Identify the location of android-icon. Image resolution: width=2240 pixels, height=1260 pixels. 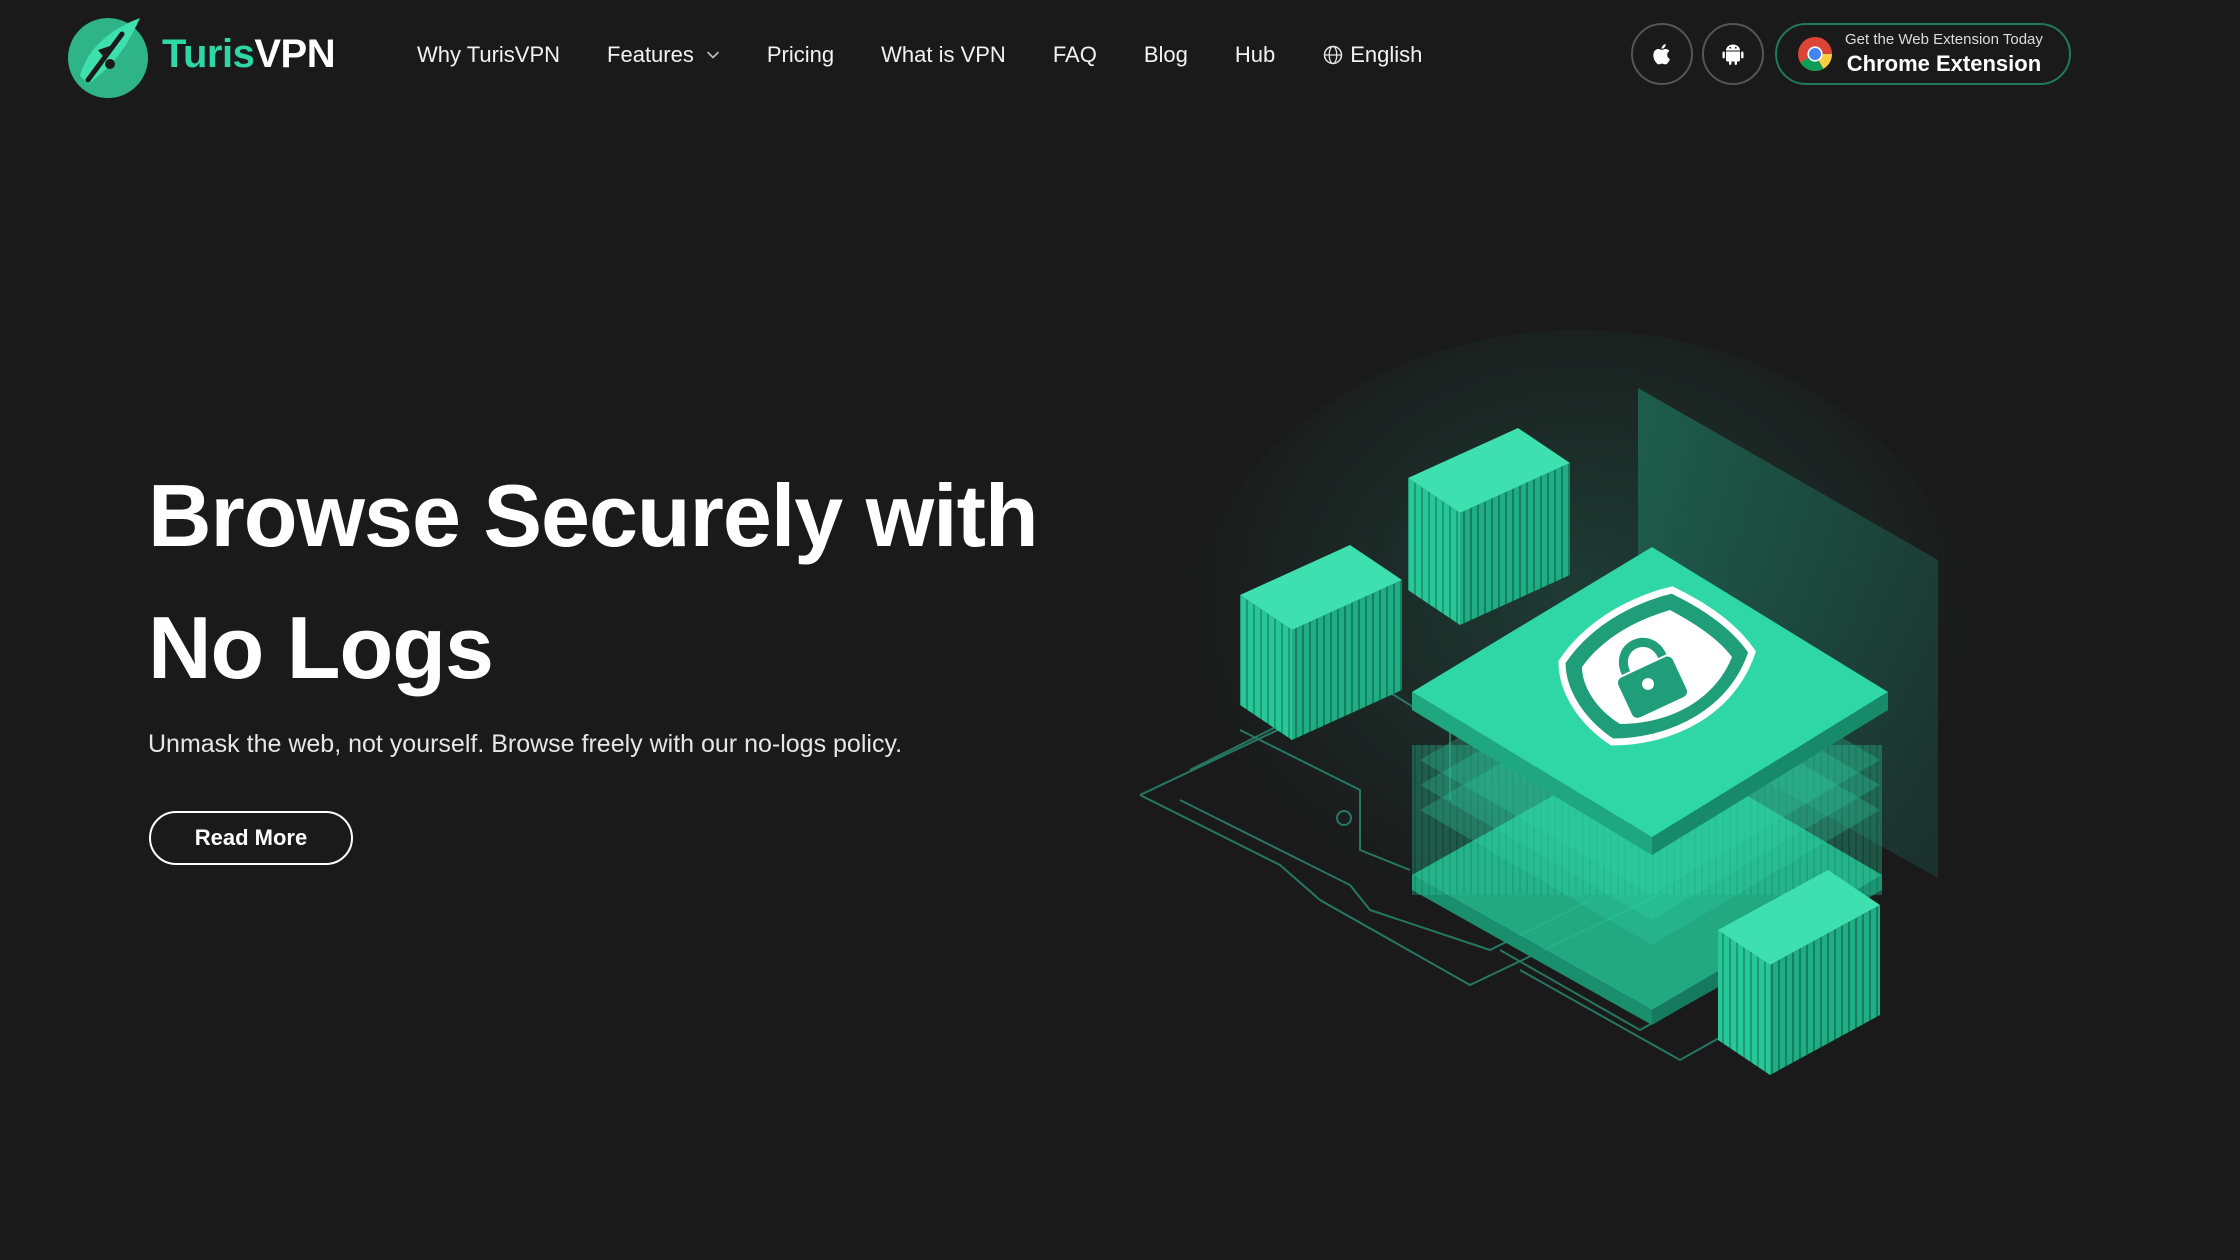
(1733, 54).